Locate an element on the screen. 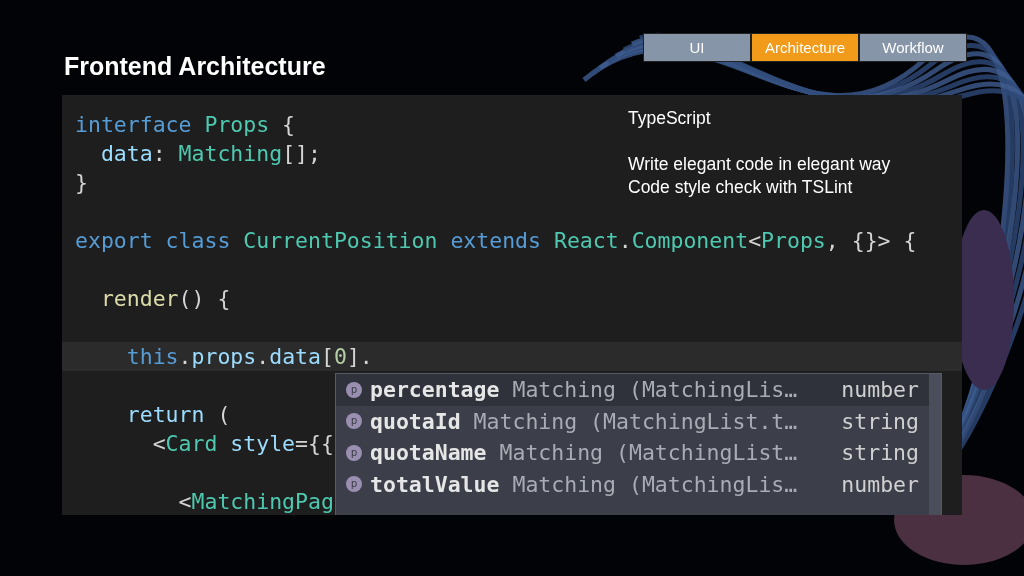 The image size is (1024, 576). completion-item: p totalValue Matching (MatchingLis… number is located at coordinates (638, 484).